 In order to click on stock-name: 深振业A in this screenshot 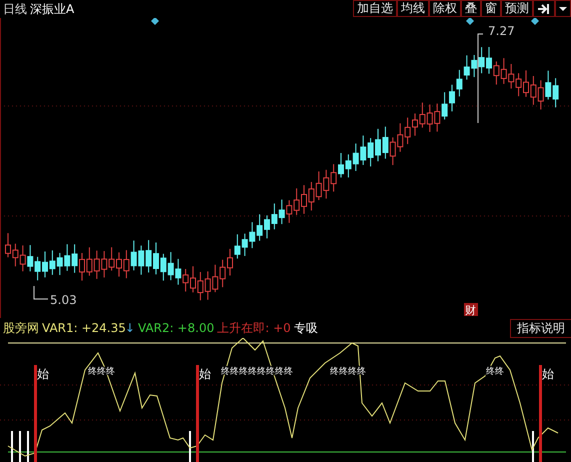, I will do `click(52, 9)`.